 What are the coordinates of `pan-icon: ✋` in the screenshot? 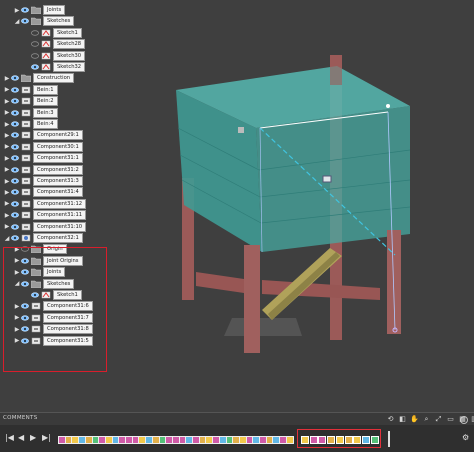 It's located at (414, 419).